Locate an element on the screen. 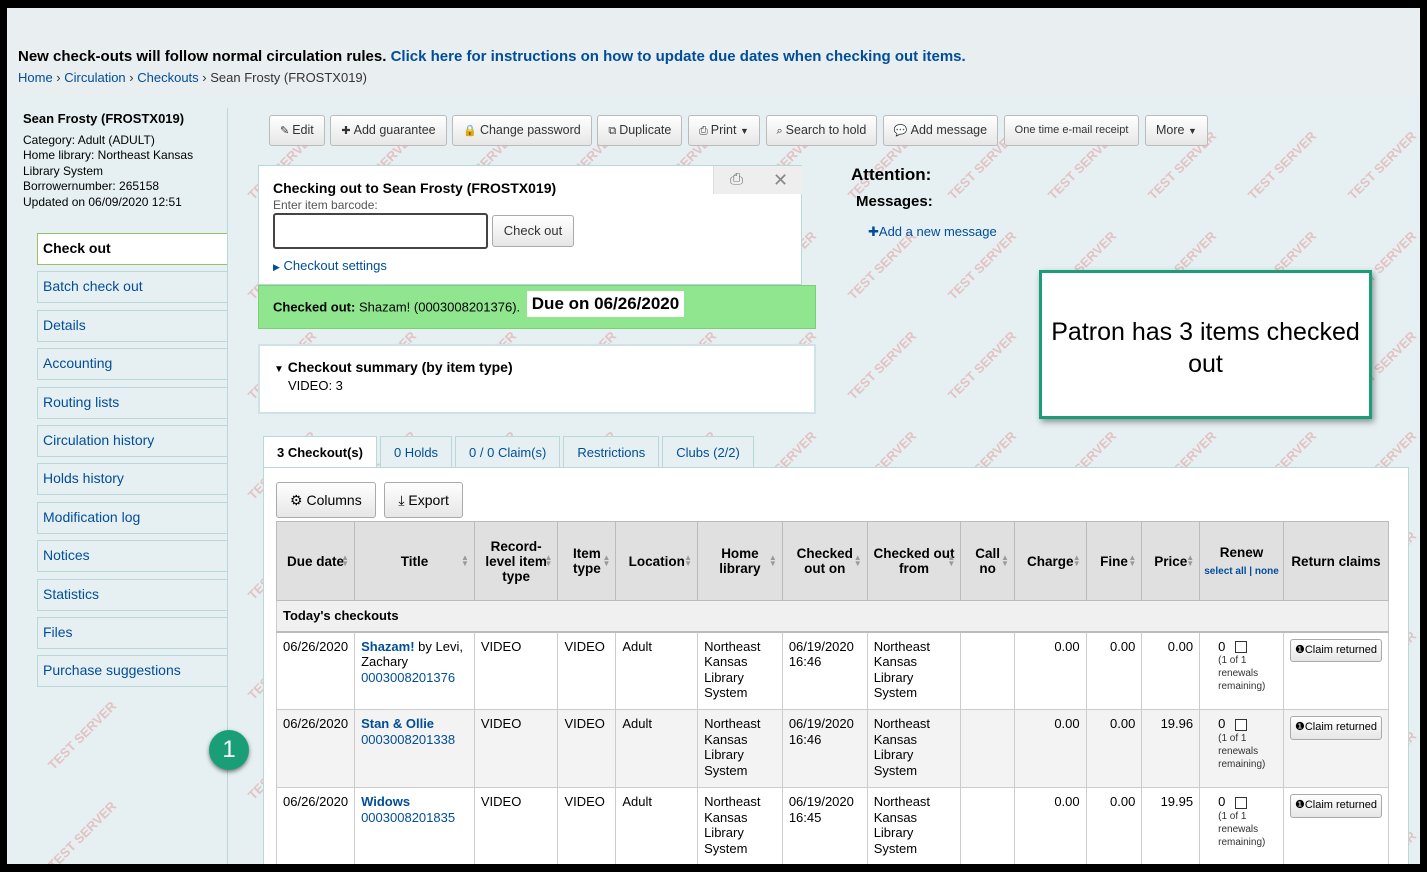 The height and width of the screenshot is (872, 1427). column-header: Item type ▲ ▼ is located at coordinates (587, 561).